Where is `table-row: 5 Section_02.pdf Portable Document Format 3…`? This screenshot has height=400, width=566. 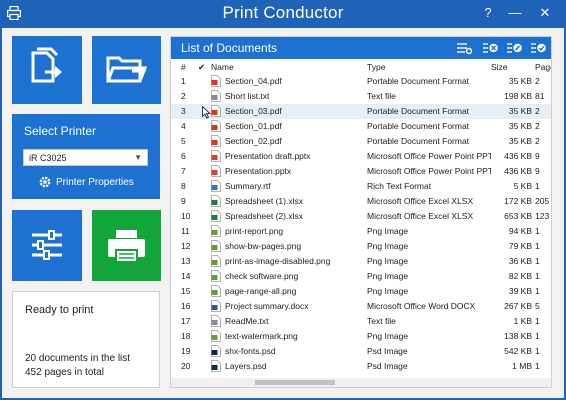
table-row: 5 Section_02.pdf Portable Document Format 3… is located at coordinates (361, 141).